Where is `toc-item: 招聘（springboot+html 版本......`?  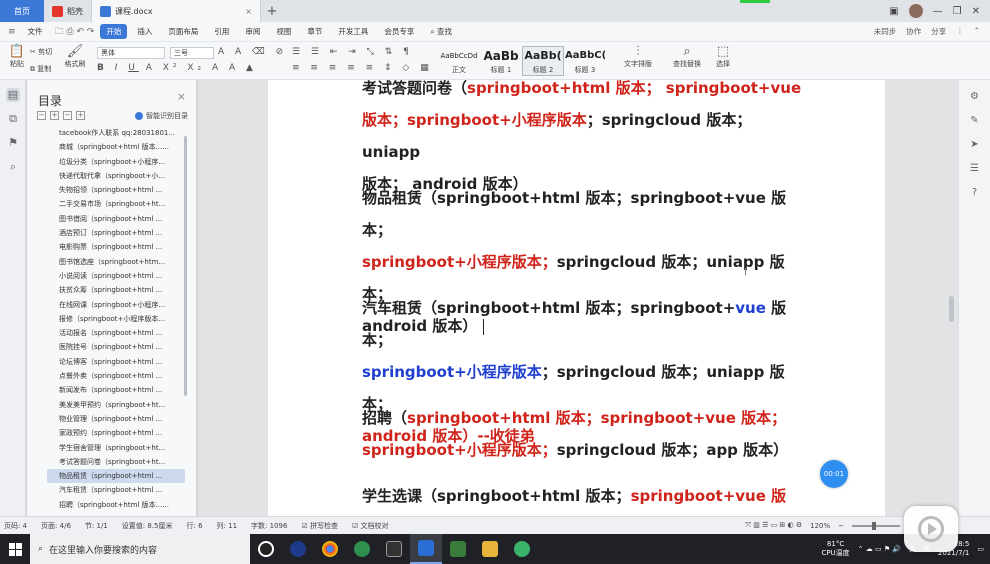 toc-item: 招聘（springboot+html 版本...... is located at coordinates (116, 505).